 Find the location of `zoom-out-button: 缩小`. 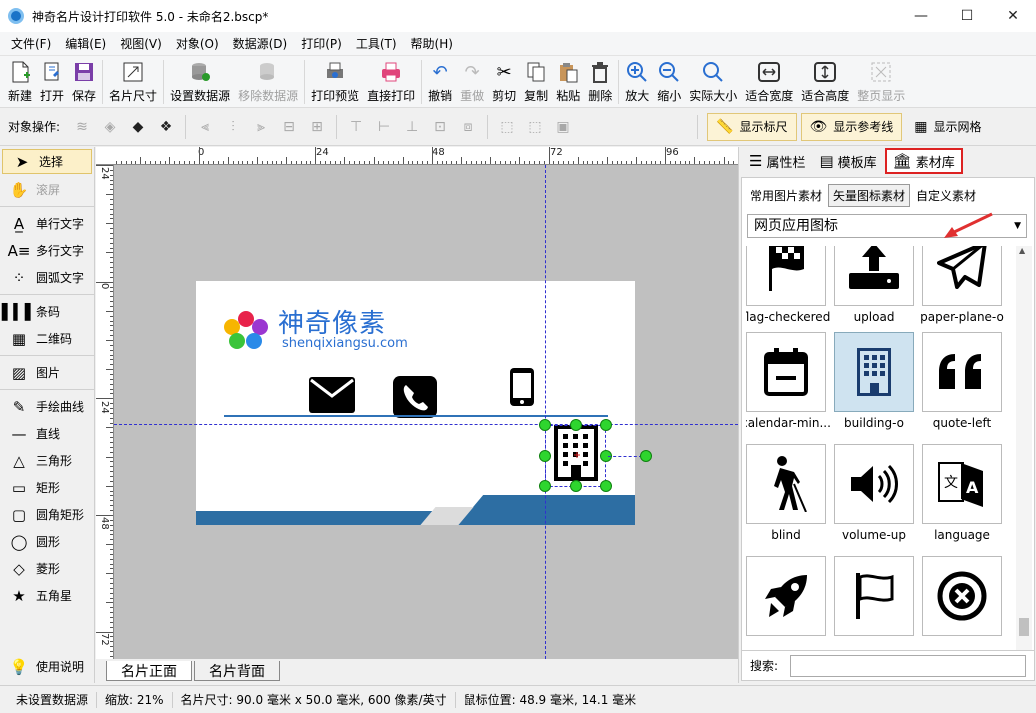

zoom-out-button: 缩小 is located at coordinates (669, 81).